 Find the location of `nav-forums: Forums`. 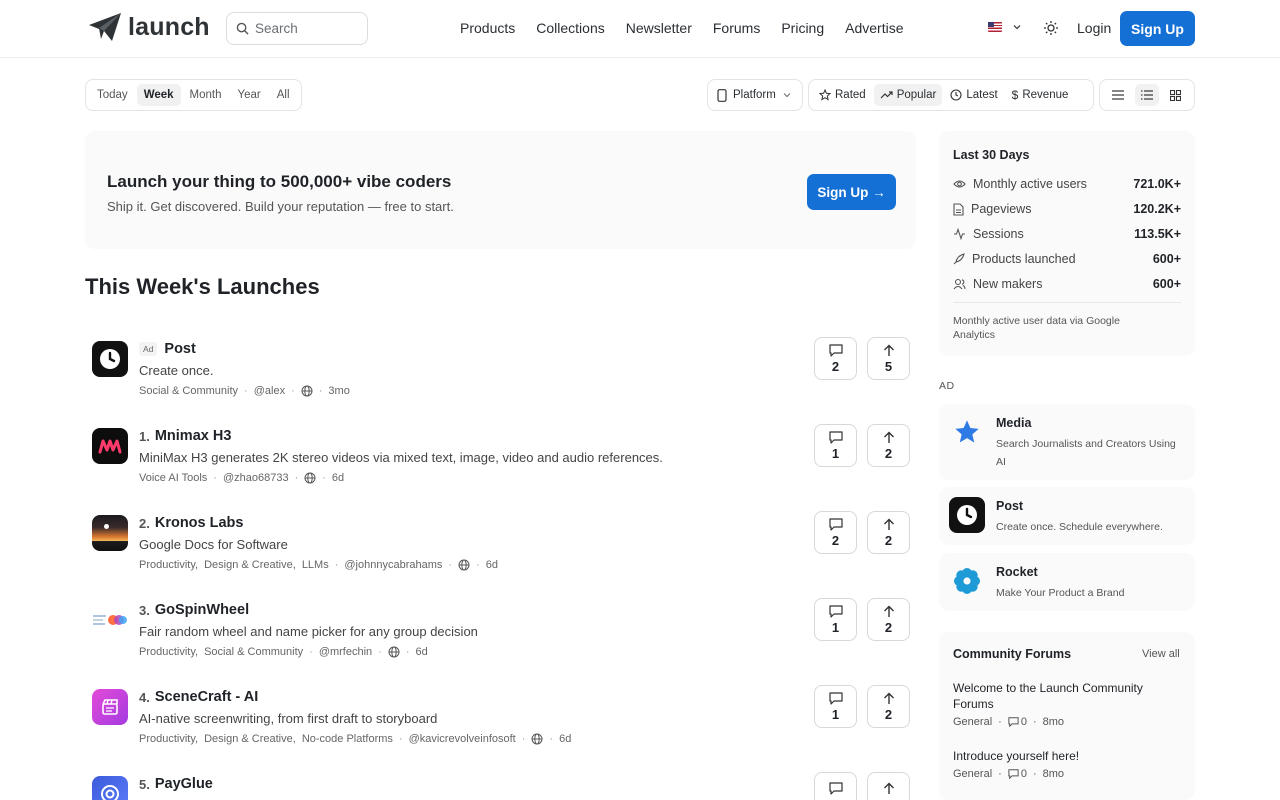

nav-forums: Forums is located at coordinates (736, 28).